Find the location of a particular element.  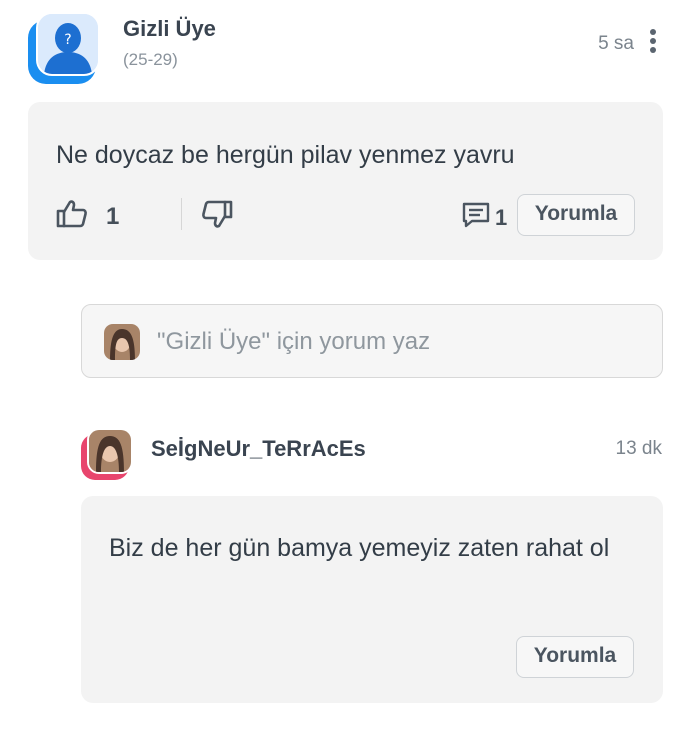

thumbs-down-icon is located at coordinates (217, 216).